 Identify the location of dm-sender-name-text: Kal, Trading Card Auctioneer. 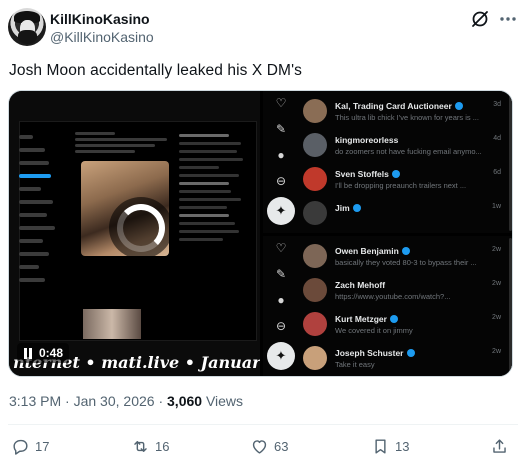
(393, 106).